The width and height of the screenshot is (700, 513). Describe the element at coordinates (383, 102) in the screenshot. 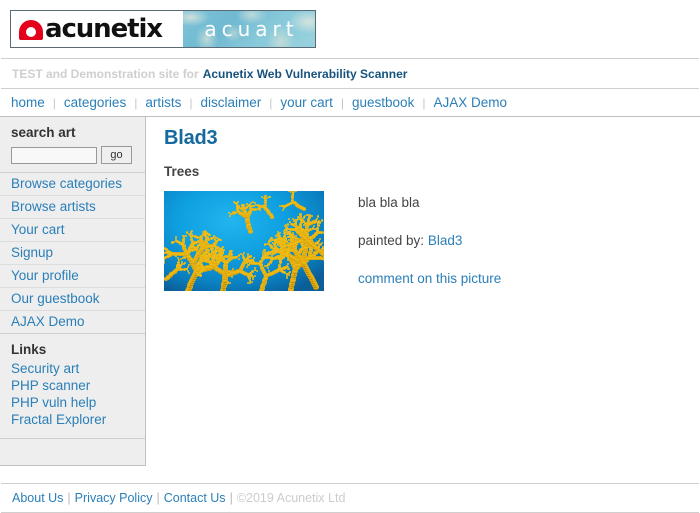

I see `nav-item-guestbook: guestbook` at that location.